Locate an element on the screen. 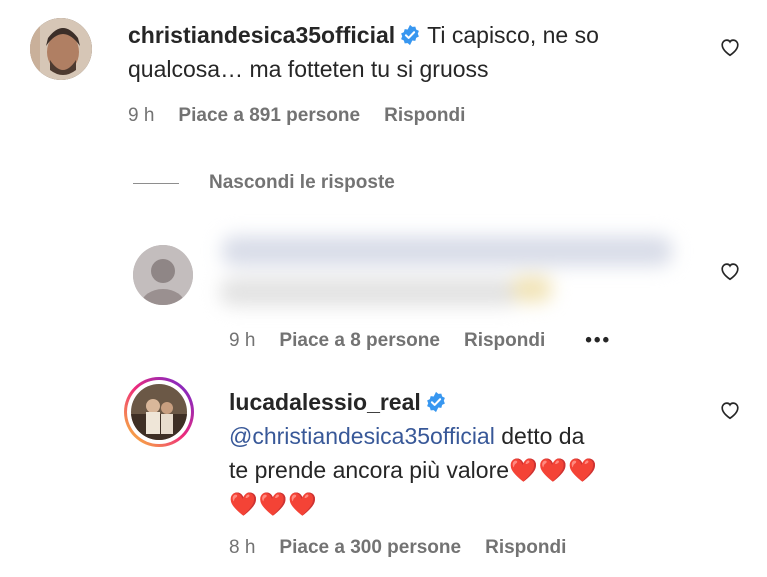 This screenshot has width=767, height=577. avatar-christiandesica is located at coordinates (61, 49).